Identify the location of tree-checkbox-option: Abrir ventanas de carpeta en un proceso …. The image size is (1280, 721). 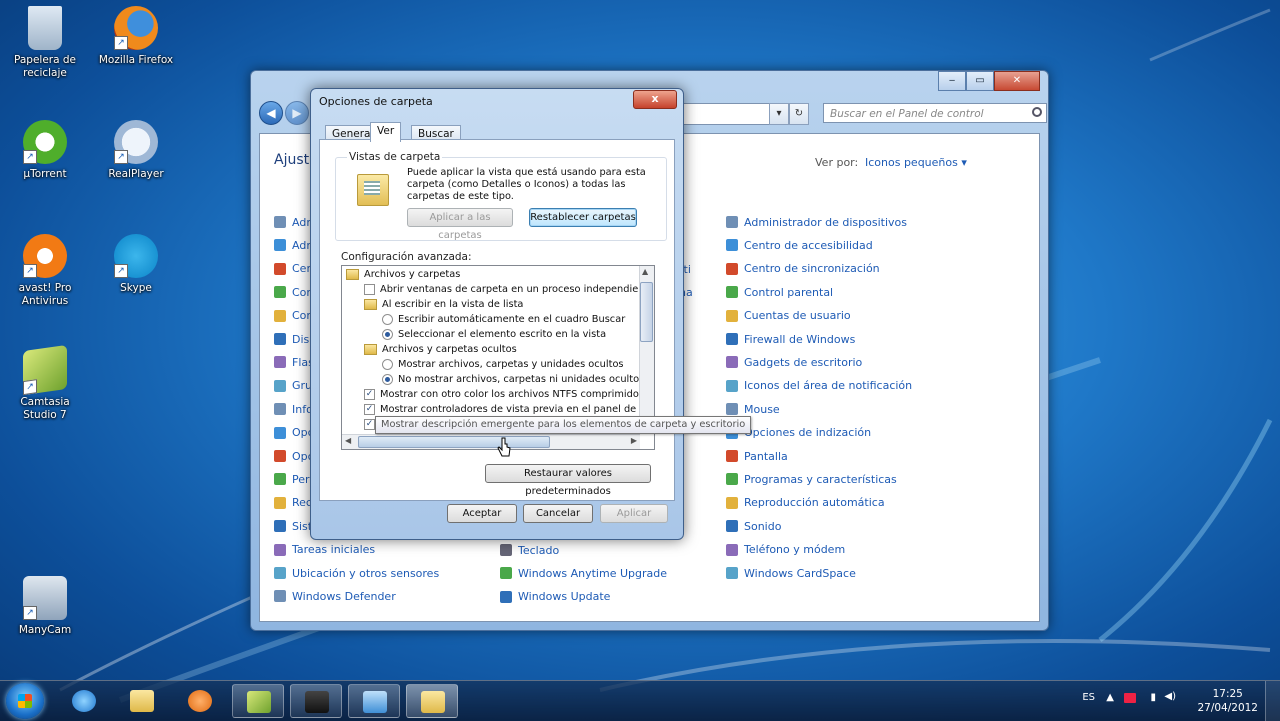
(509, 289).